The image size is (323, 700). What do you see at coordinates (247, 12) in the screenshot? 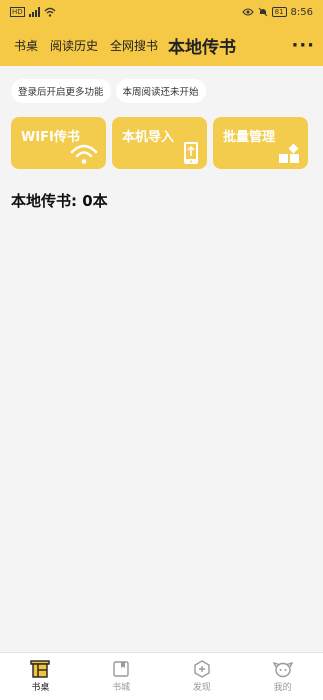
I see `eye-icon` at bounding box center [247, 12].